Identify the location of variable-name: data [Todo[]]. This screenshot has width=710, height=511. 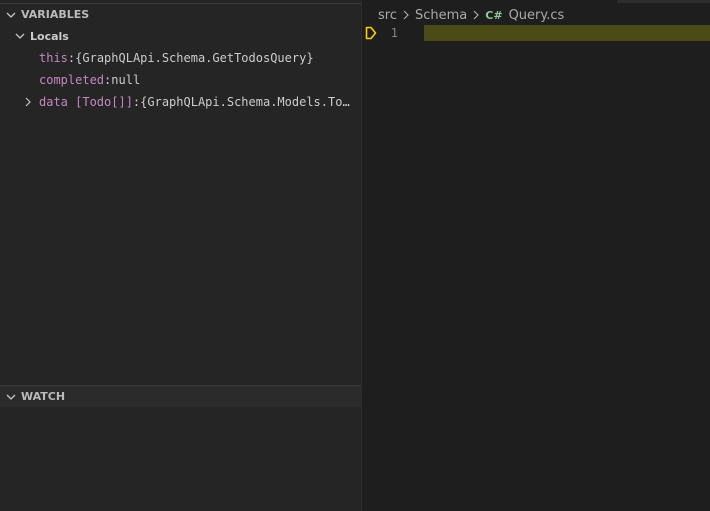
(86, 102).